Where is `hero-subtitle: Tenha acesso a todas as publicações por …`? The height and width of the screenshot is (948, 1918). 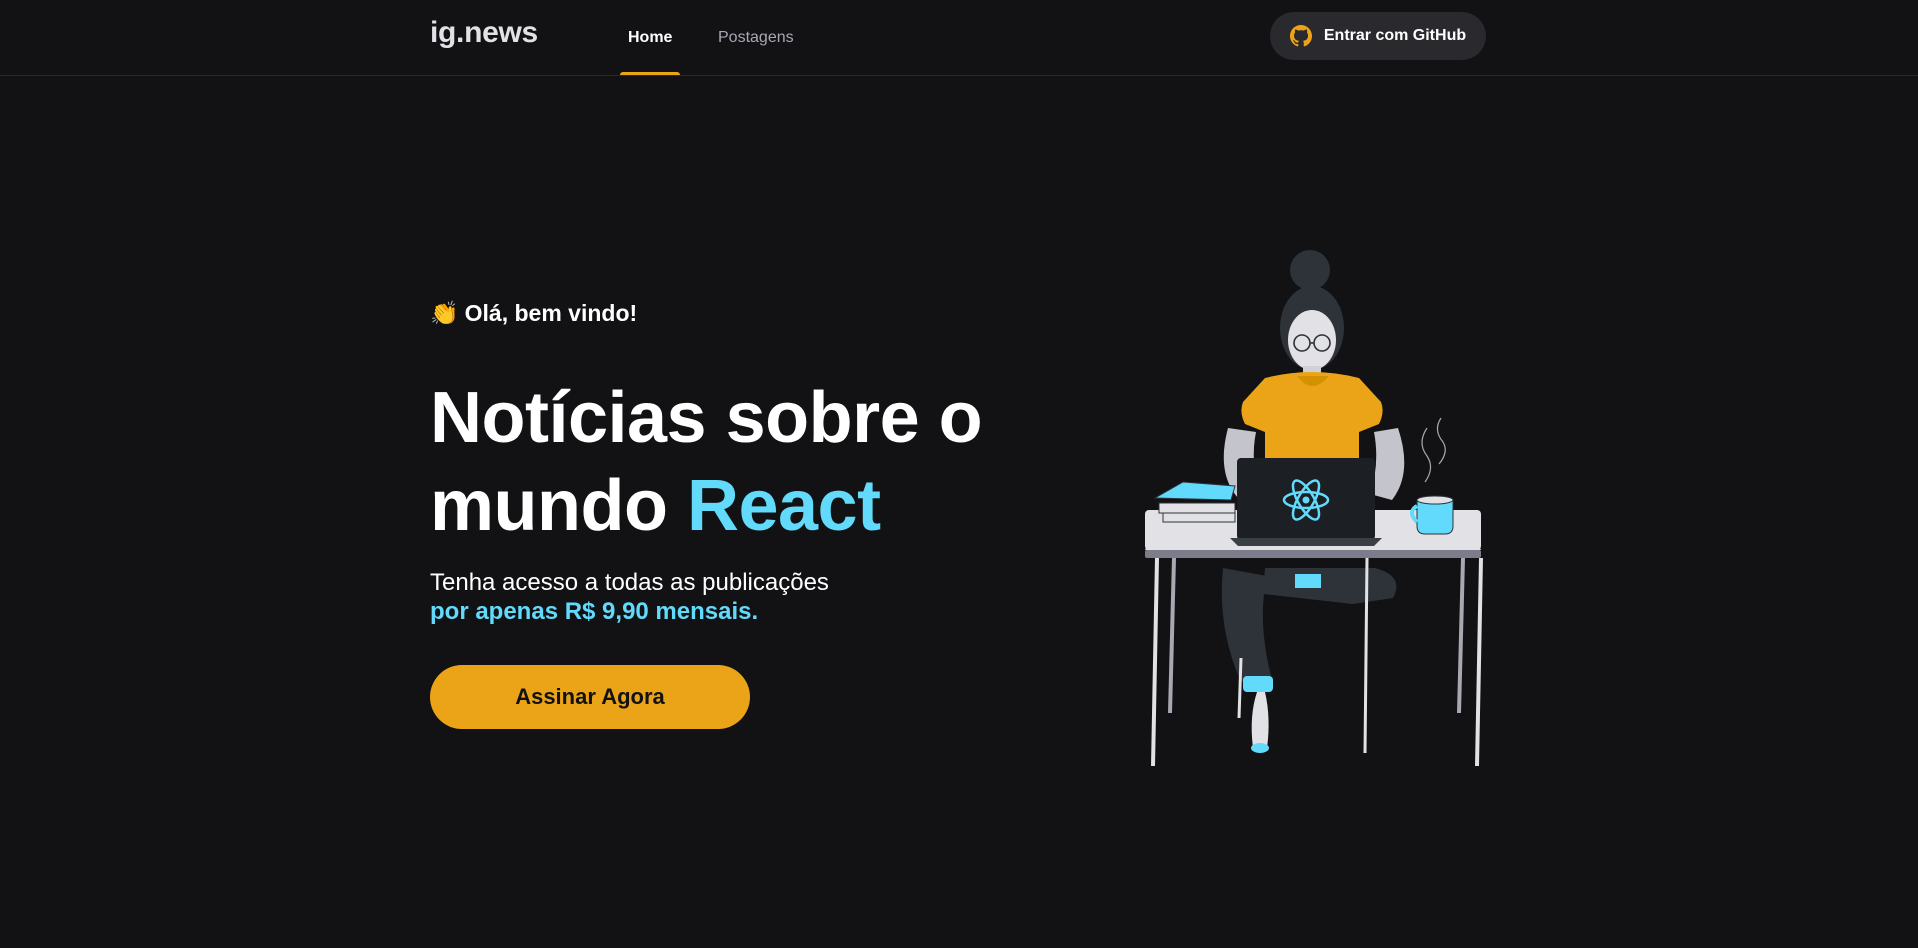 hero-subtitle: Tenha acesso a todas as publicações por … is located at coordinates (710, 597).